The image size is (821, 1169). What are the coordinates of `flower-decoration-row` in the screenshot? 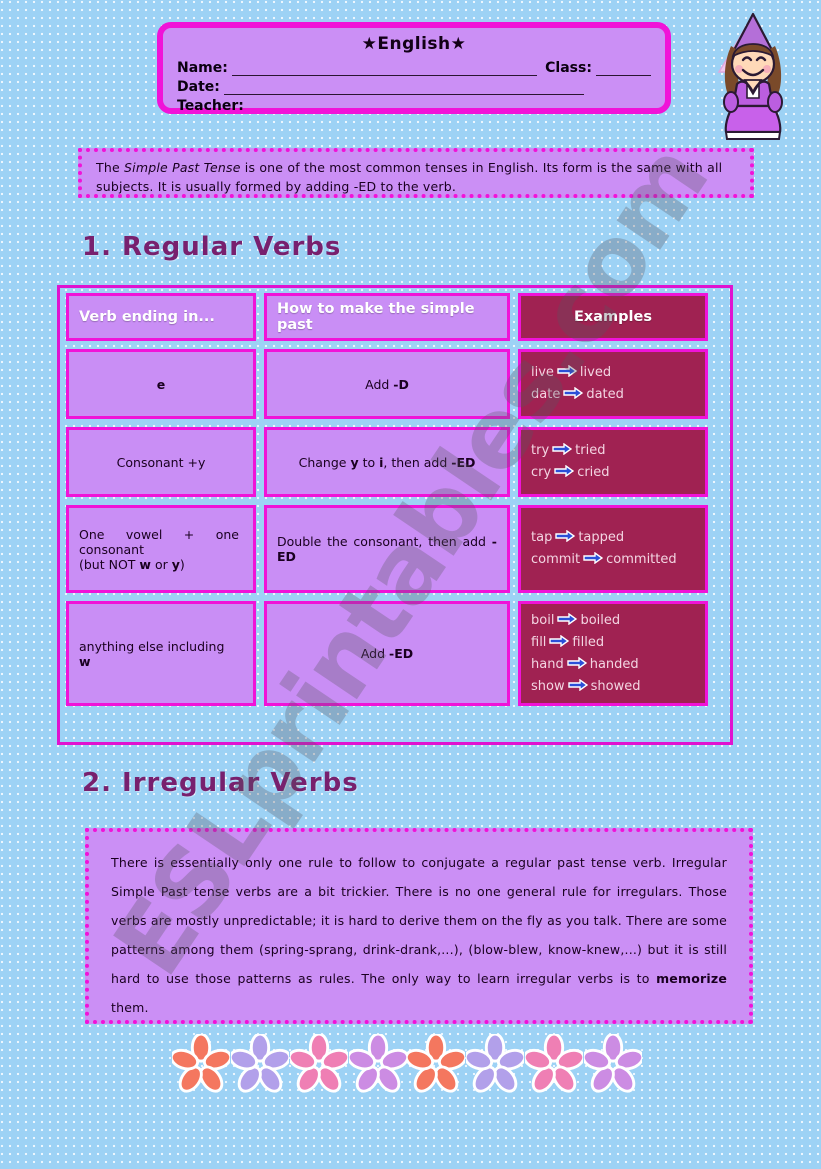 It's located at (407, 1065).